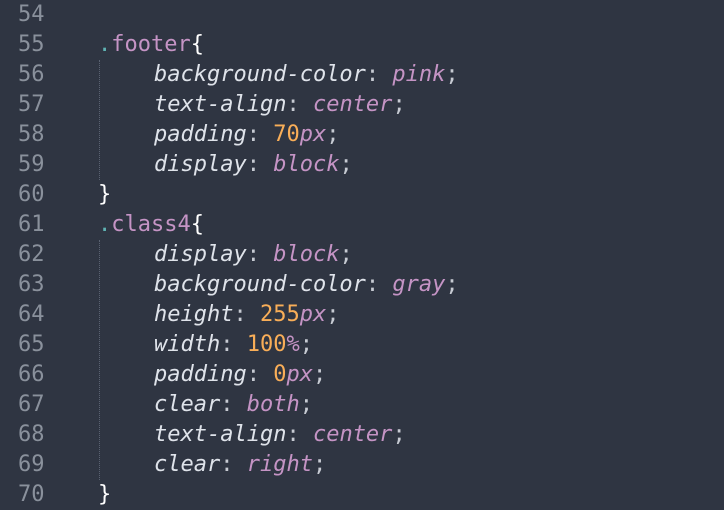  I want to click on code-line: 54, so click(362, 15).